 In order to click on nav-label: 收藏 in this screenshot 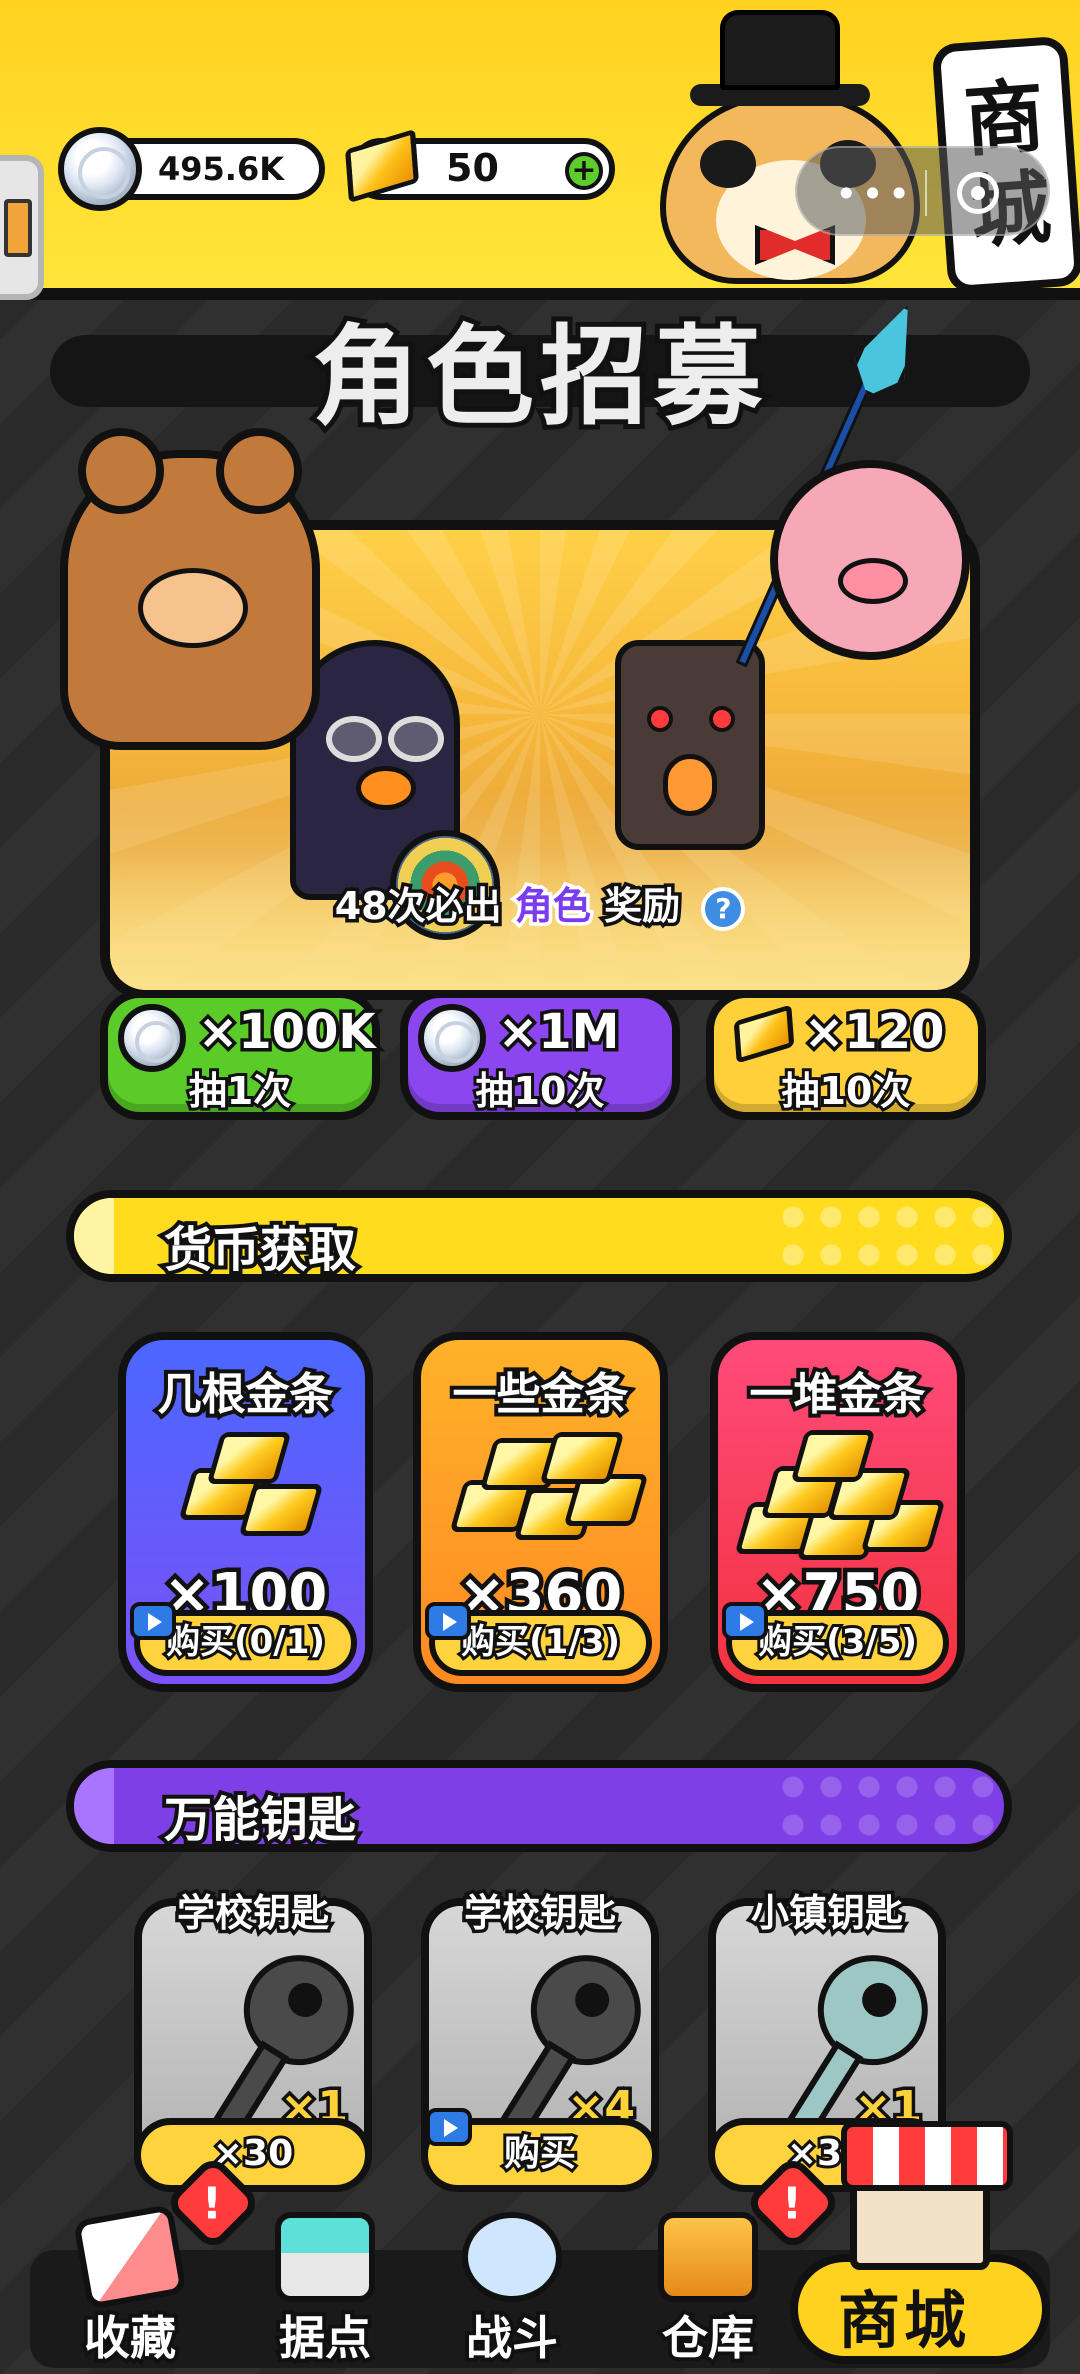, I will do `click(130, 2338)`.